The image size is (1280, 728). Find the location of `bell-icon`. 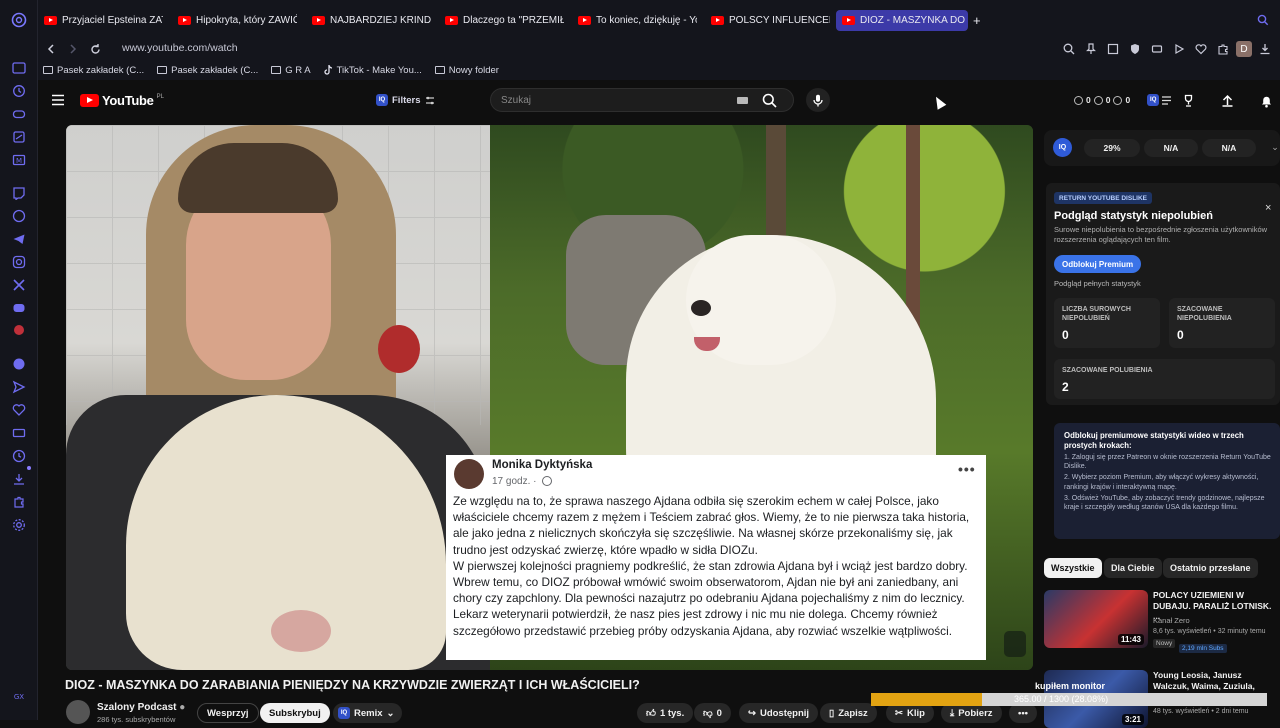

bell-icon is located at coordinates (1266, 100).